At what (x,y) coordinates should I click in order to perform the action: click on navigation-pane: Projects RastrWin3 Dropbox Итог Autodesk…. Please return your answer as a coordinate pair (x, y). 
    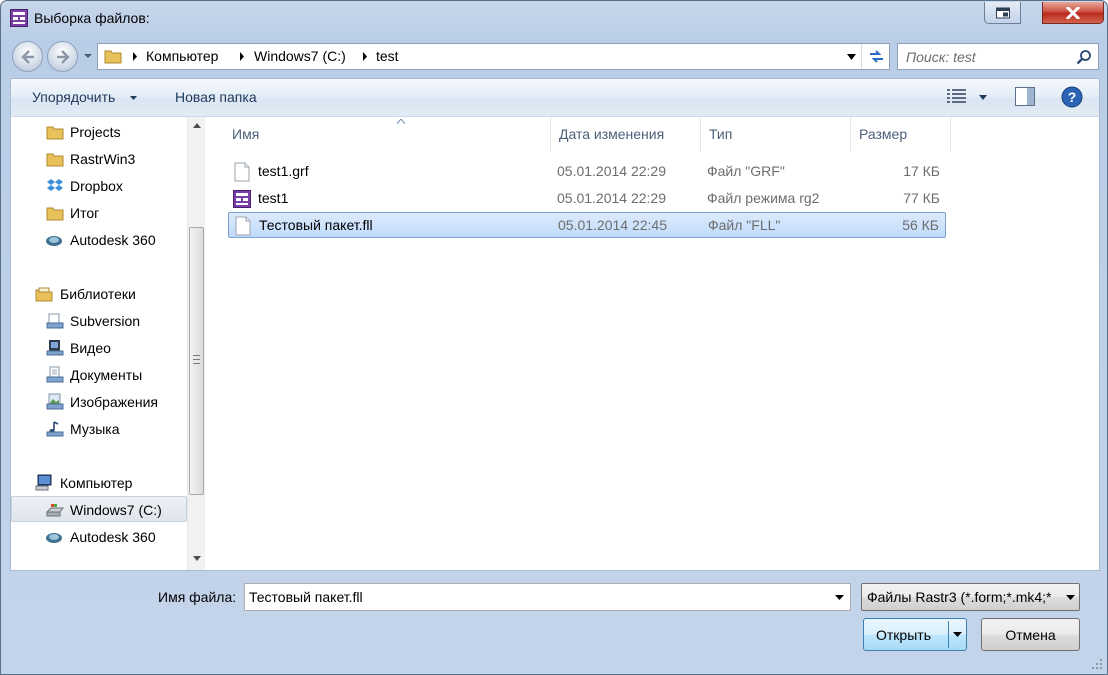
    Looking at the image, I should click on (99, 343).